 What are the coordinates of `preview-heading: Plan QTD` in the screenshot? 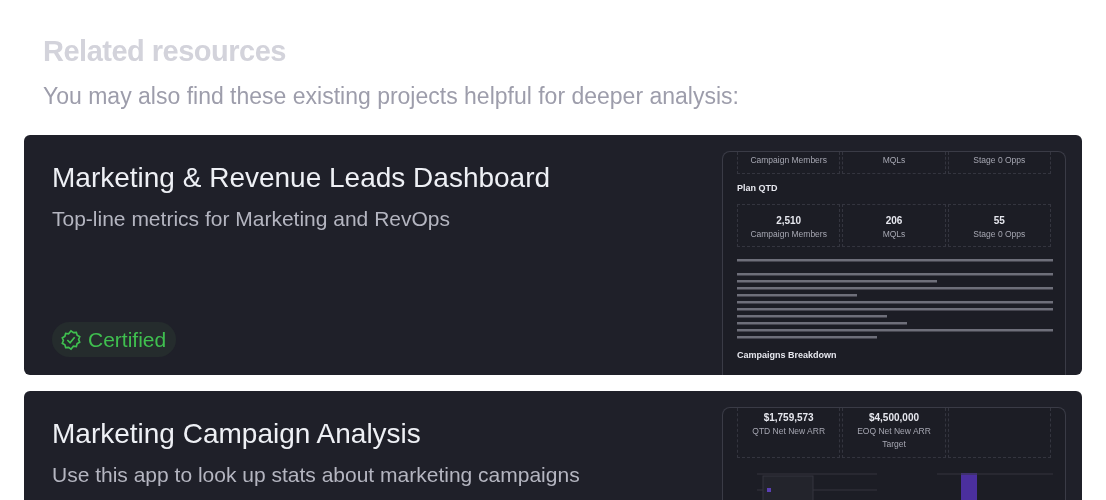 It's located at (758, 189).